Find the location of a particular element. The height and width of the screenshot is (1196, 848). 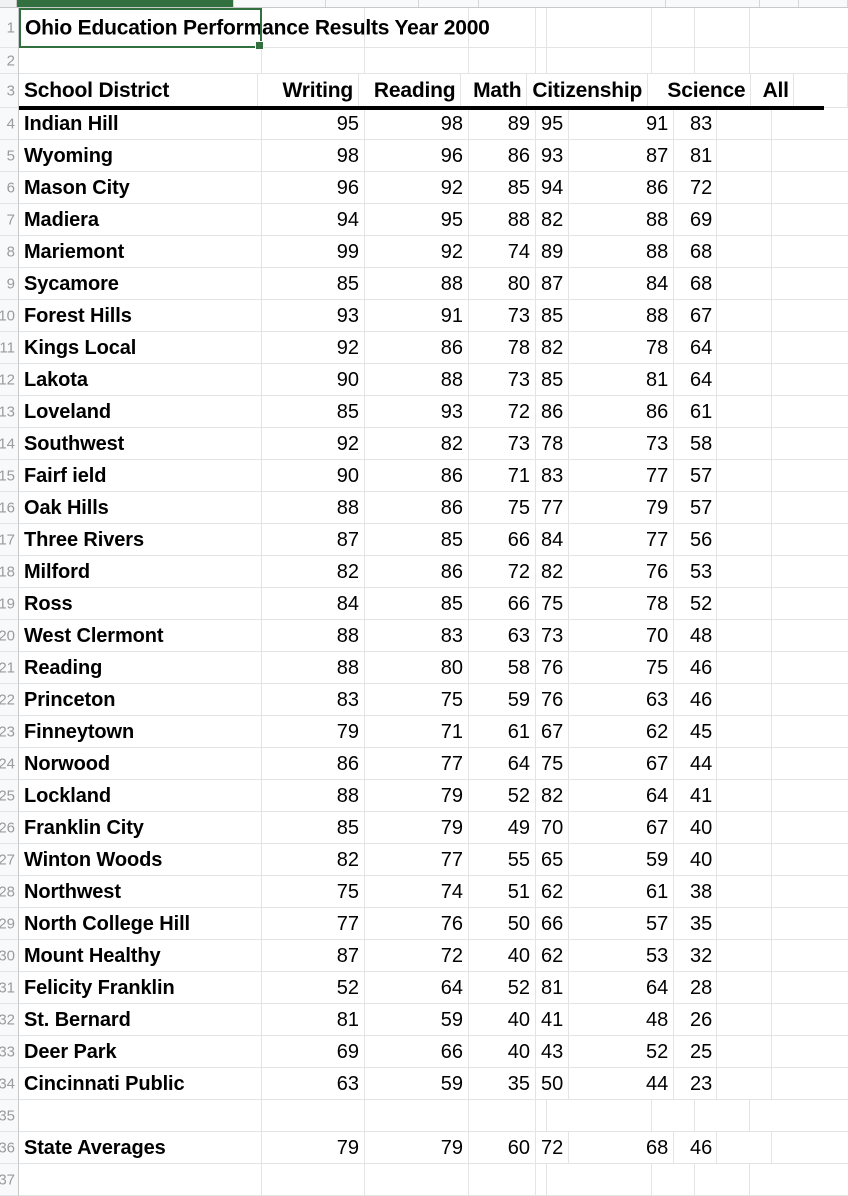

cell-math-18: 59 is located at coordinates (502, 699).